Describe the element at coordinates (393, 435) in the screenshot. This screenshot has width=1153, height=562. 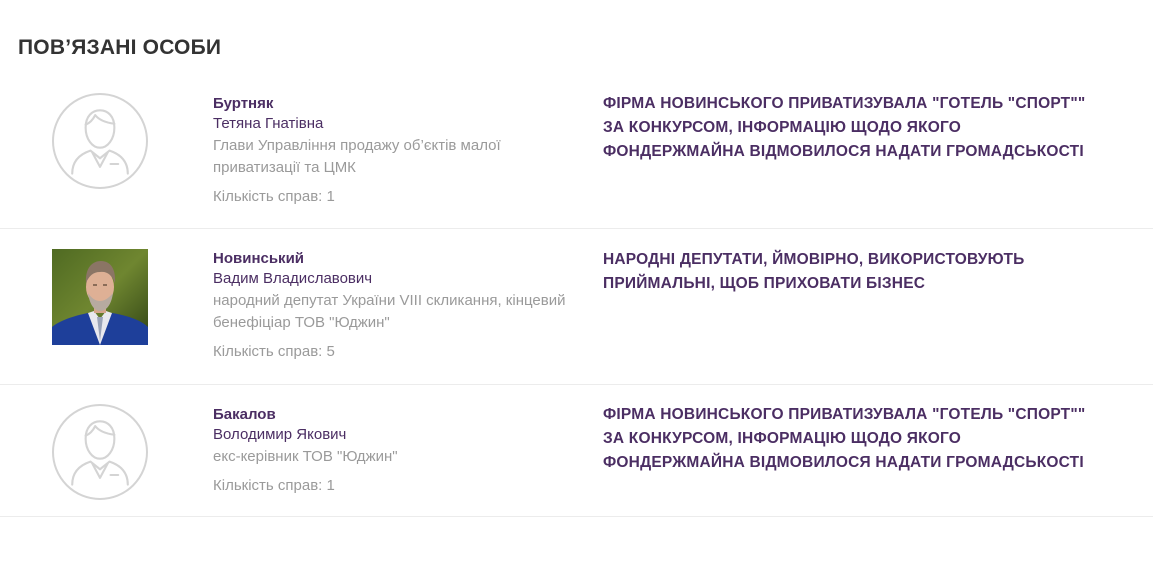
I see `person-given-name-link: Володимир Якович` at that location.